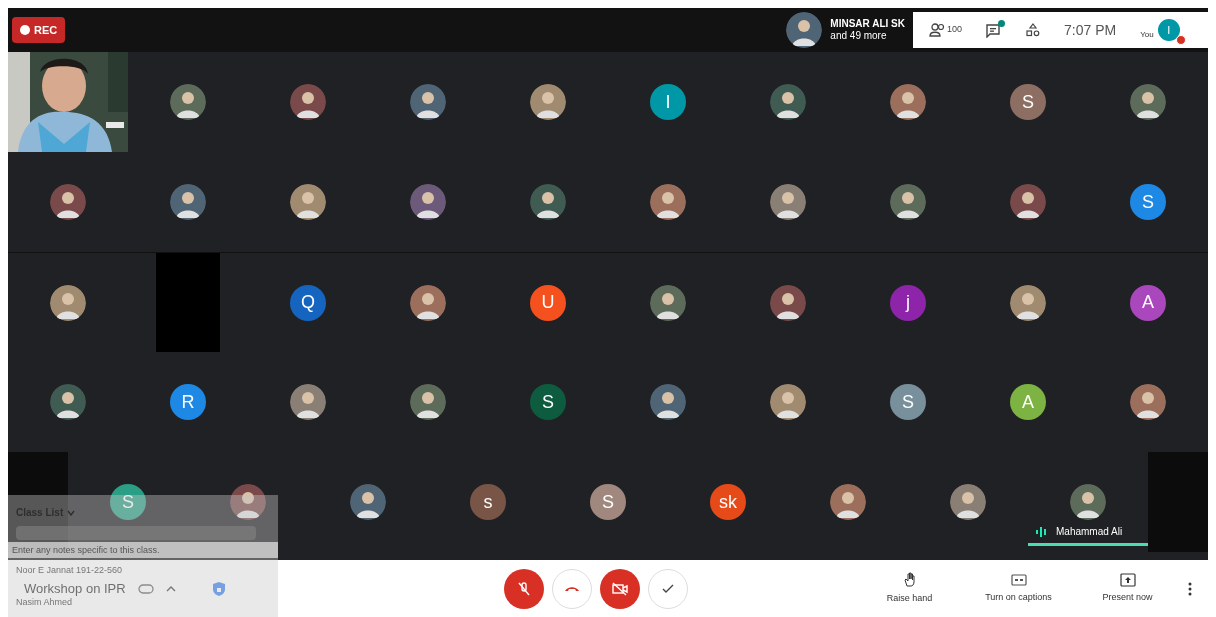 Image resolution: width=1216 pixels, height=617 pixels. I want to click on chevron-down-icon, so click(71, 512).